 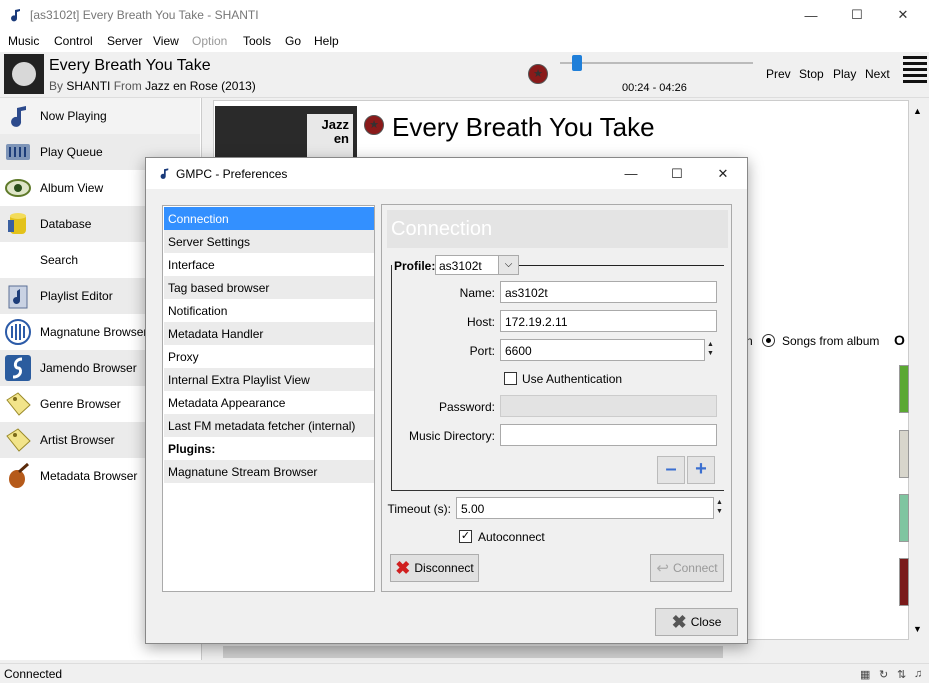 I want to click on scroll-down-icon: ▼, so click(x=917, y=629).